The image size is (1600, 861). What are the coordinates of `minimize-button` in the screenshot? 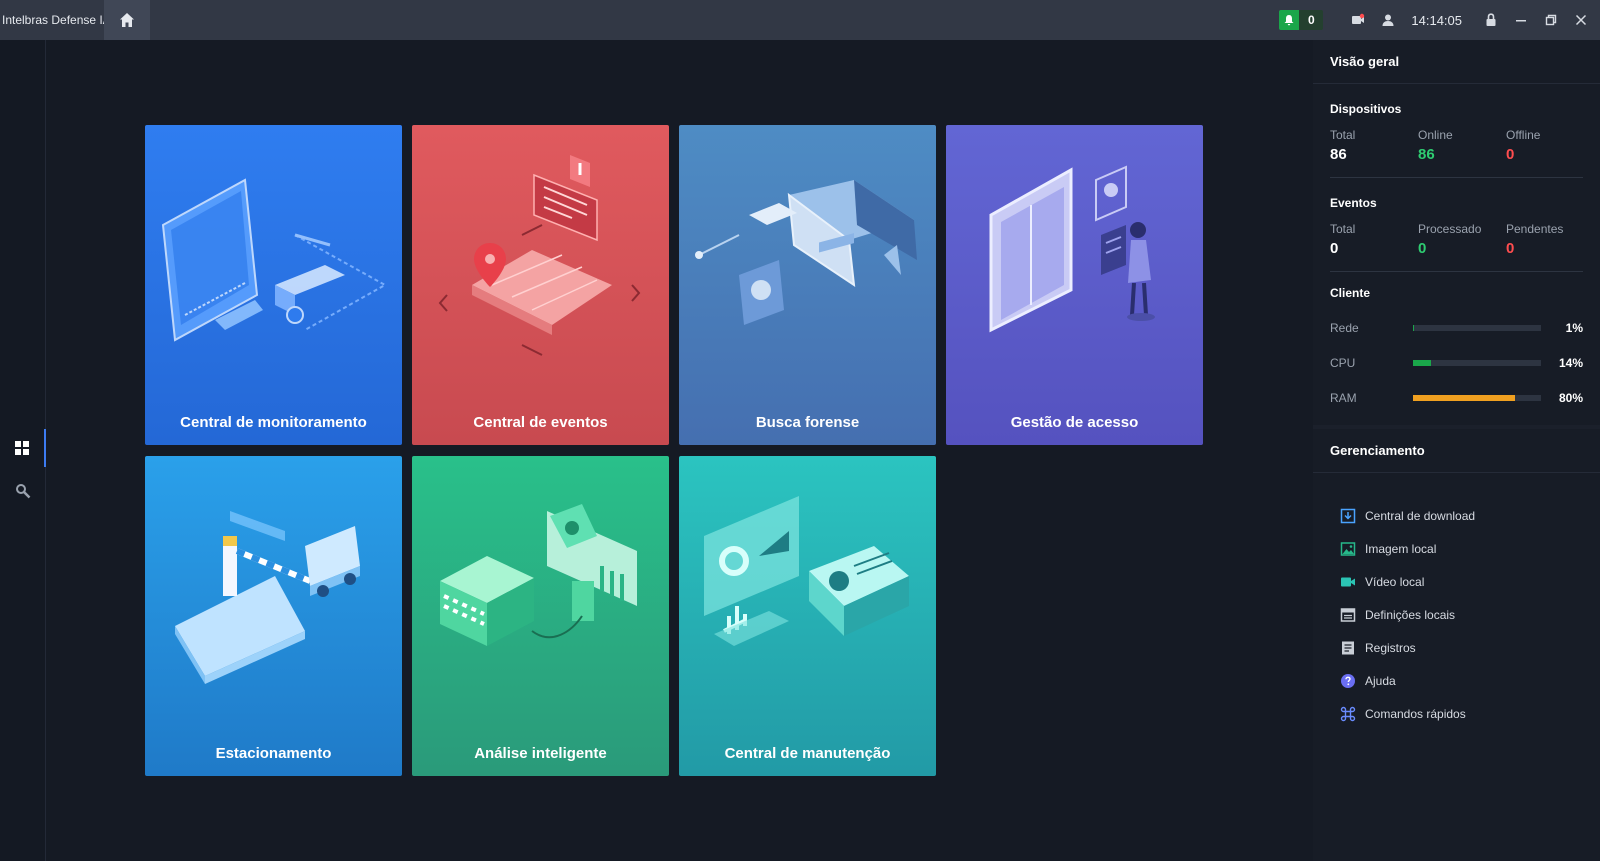 It's located at (1521, 20).